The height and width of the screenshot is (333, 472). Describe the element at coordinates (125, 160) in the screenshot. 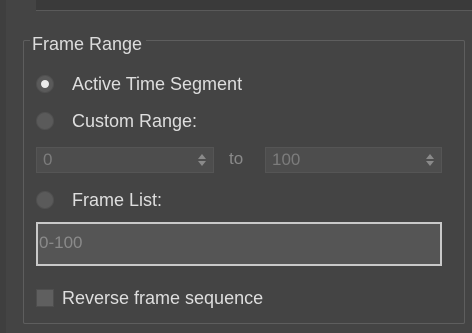

I see `range-start-spinner: 0` at that location.